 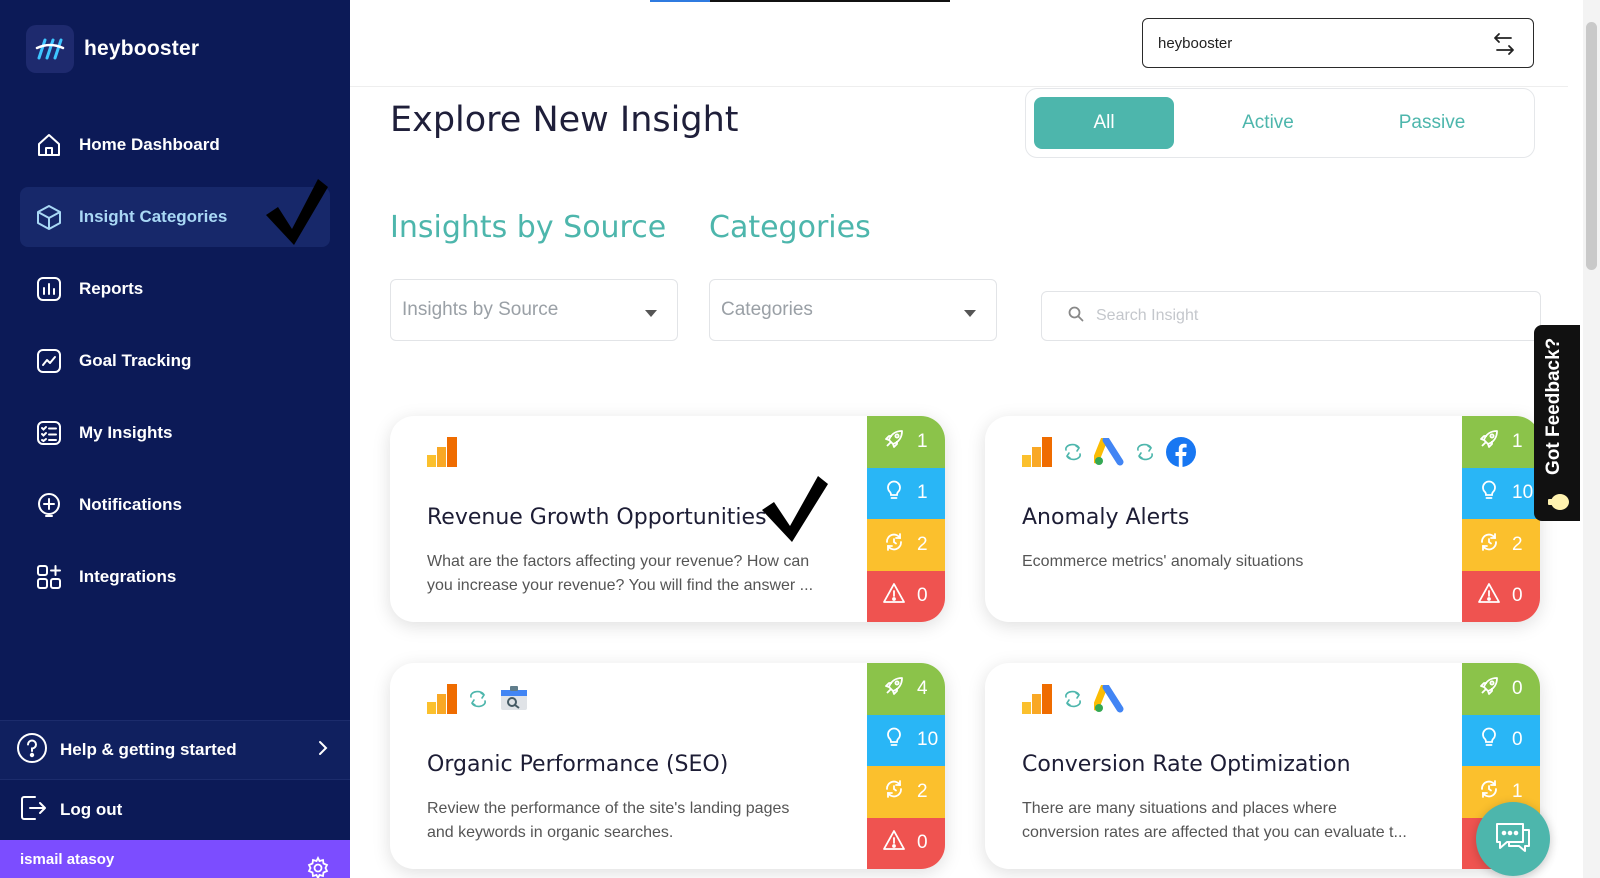 What do you see at coordinates (1553, 406) in the screenshot?
I see `feedback-label: Got Feedback?` at bounding box center [1553, 406].